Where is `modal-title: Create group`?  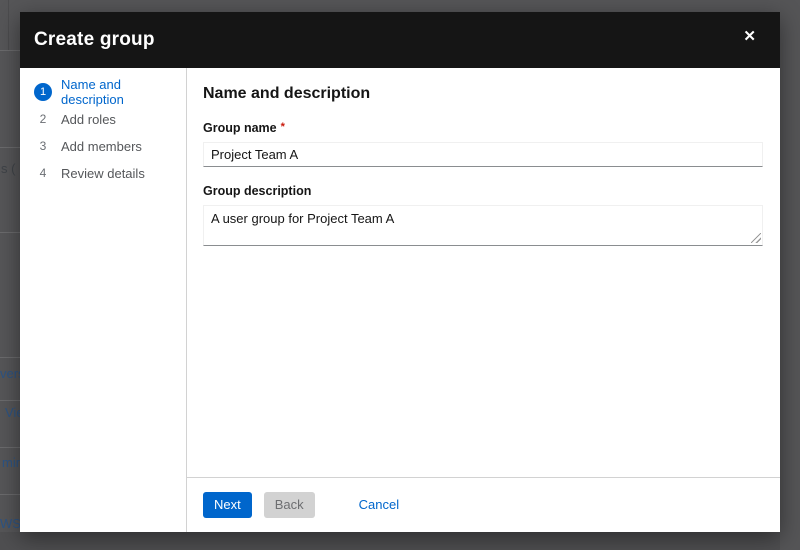
modal-title: Create group is located at coordinates (94, 39).